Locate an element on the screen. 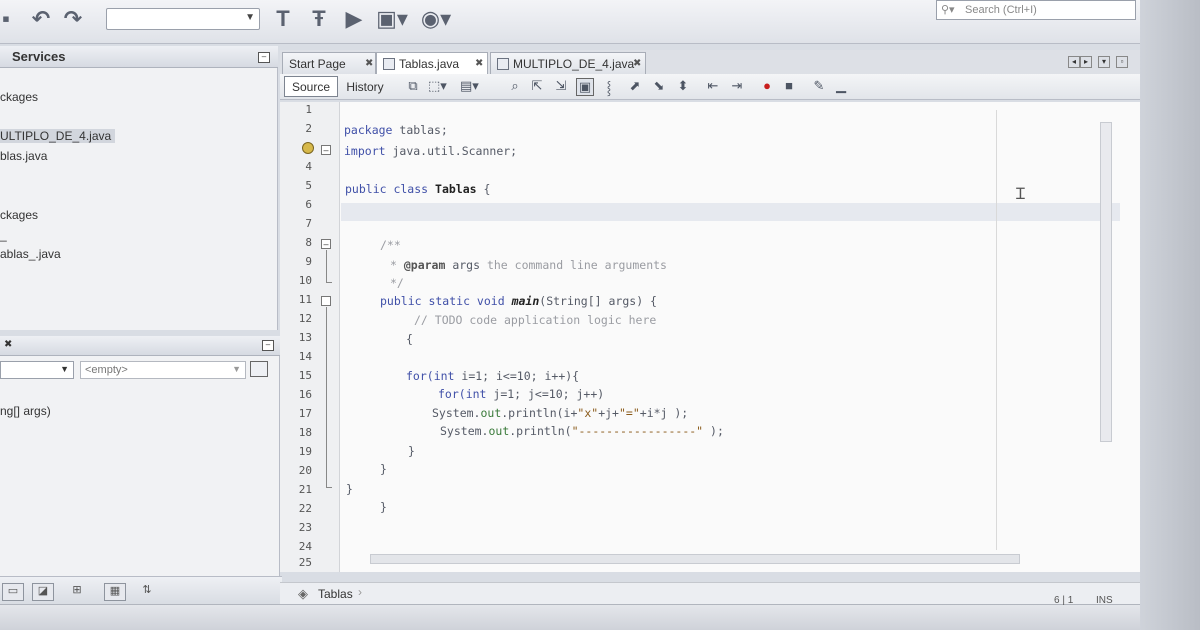 Image resolution: width=1200 pixels, height=630 pixels. line-number: 8 is located at coordinates (308, 242).